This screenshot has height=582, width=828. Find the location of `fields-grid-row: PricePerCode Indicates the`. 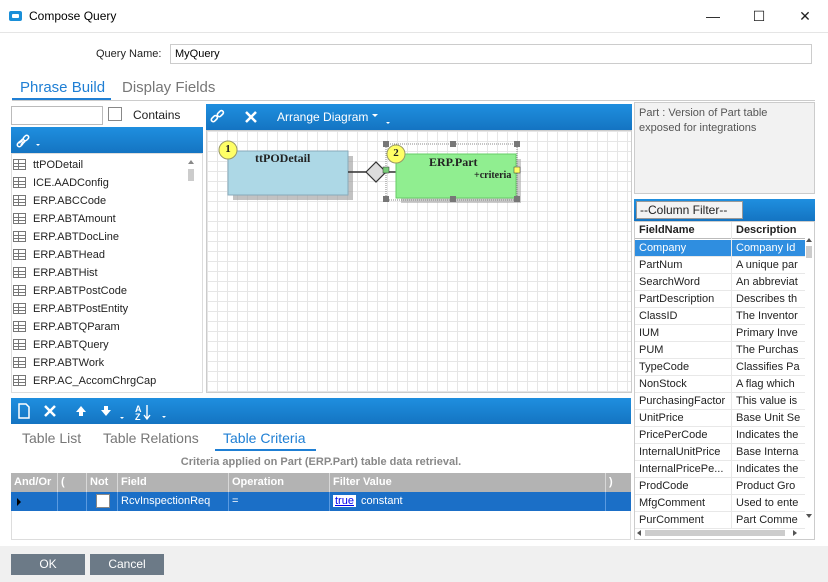

fields-grid-row: PricePerCode Indicates the is located at coordinates (720, 435).